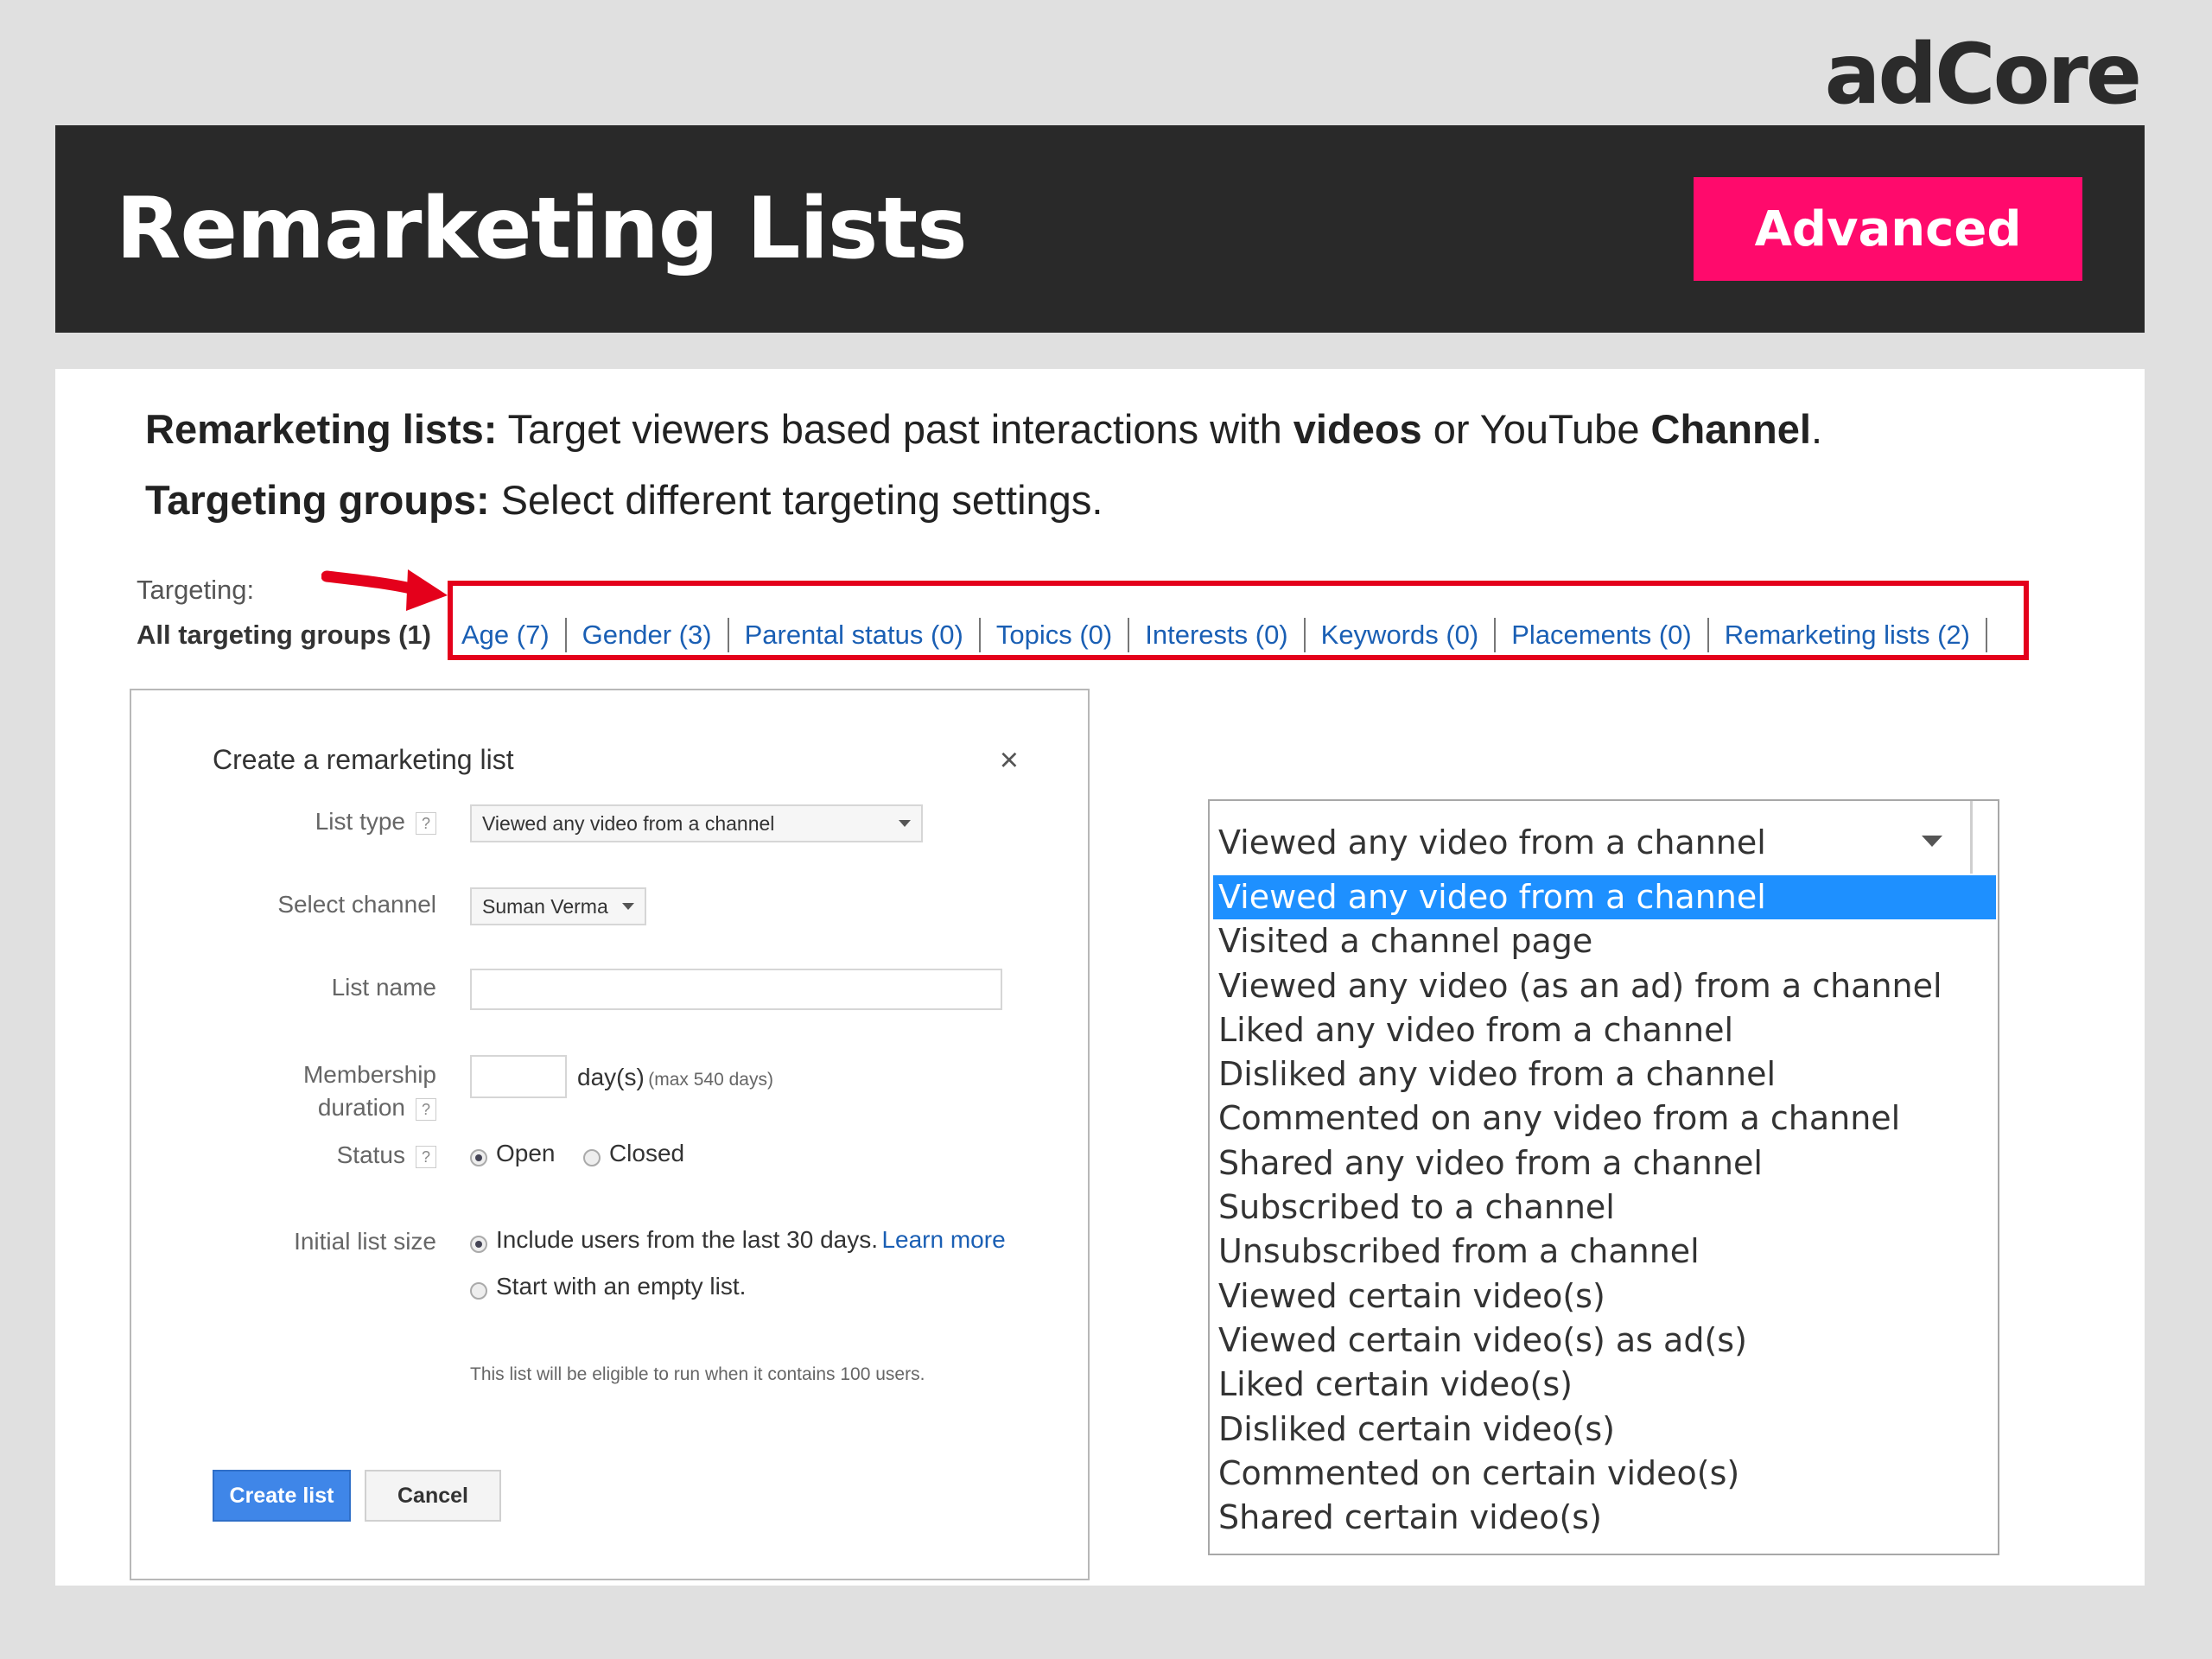 This screenshot has height=1659, width=2212. Describe the element at coordinates (478, 1157) in the screenshot. I see `status-open-radio` at that location.